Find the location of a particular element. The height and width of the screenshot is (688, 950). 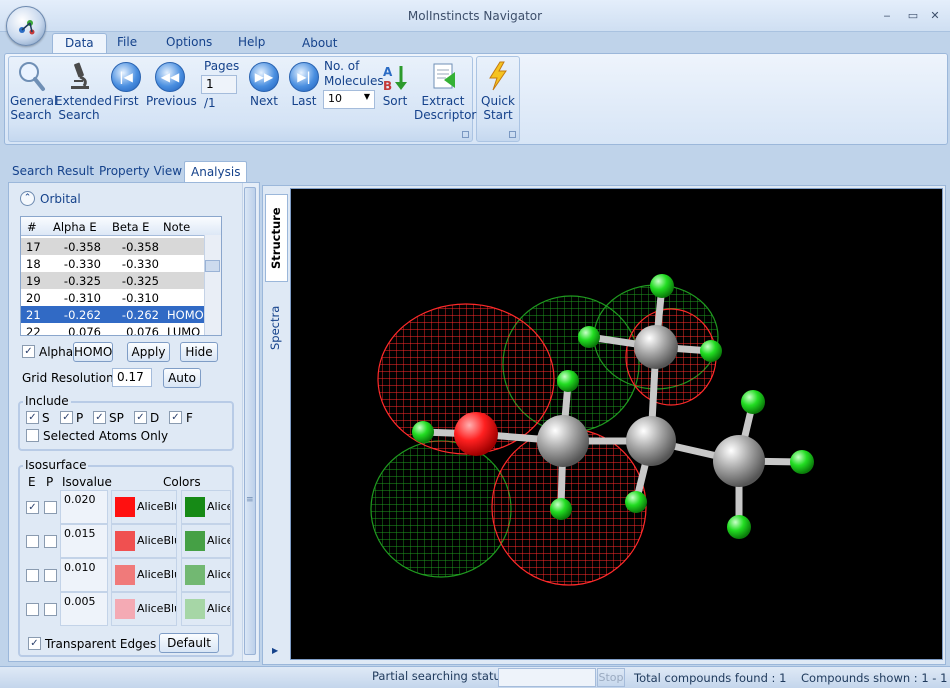

transparent-edges-checkbox: ✓ is located at coordinates (34, 643).